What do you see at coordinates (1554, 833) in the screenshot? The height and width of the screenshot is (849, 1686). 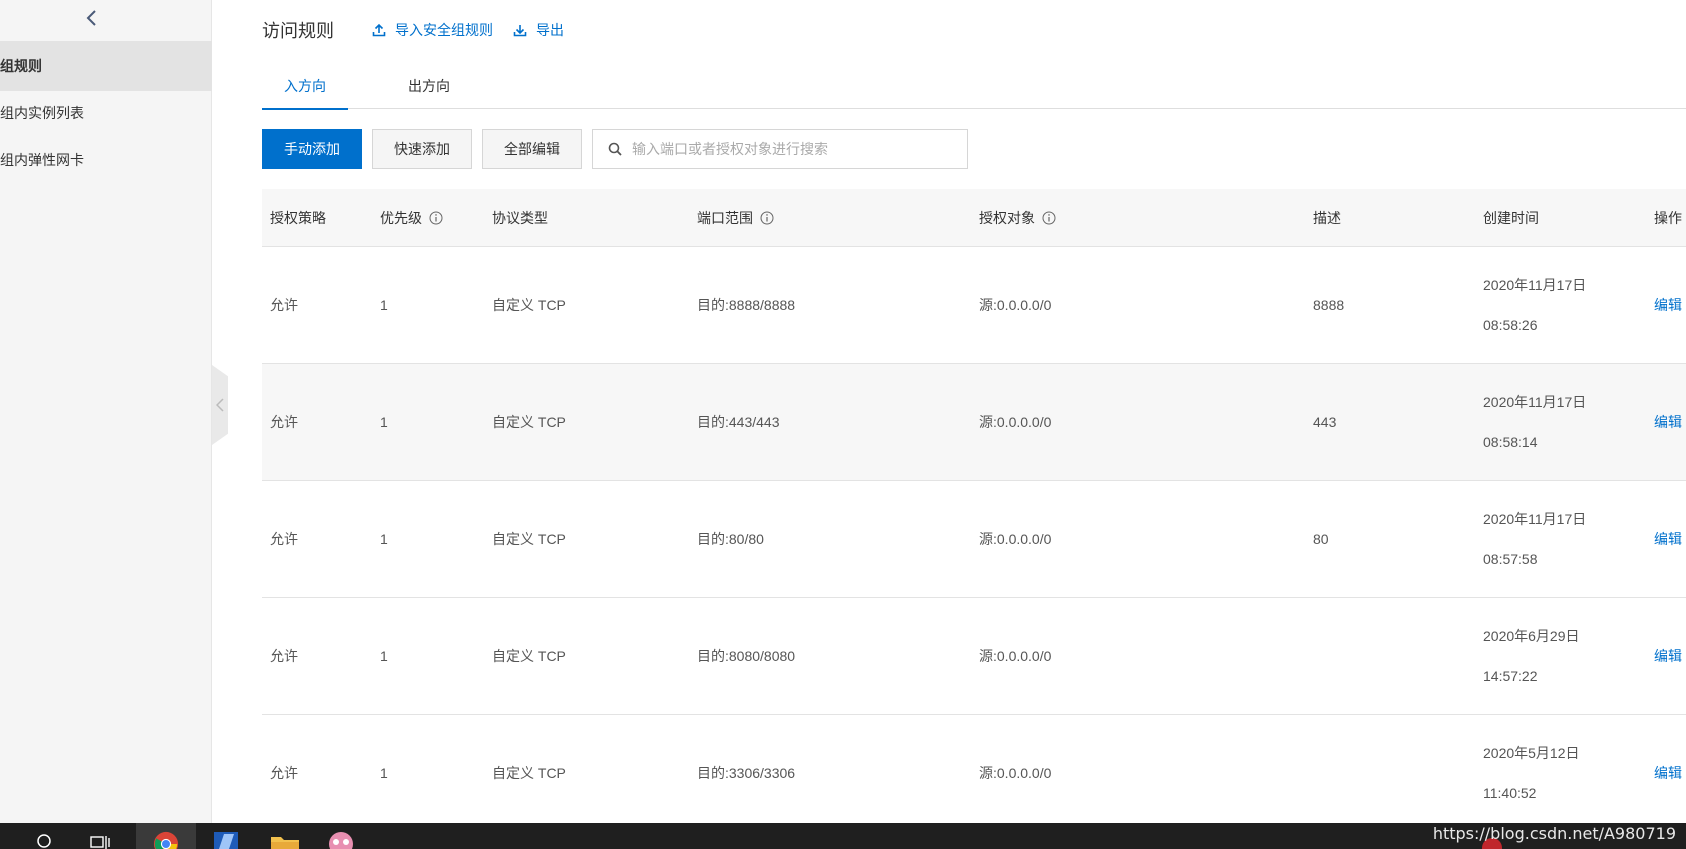 I see `watermark-url: https://blog.csdn.net/A980719` at bounding box center [1554, 833].